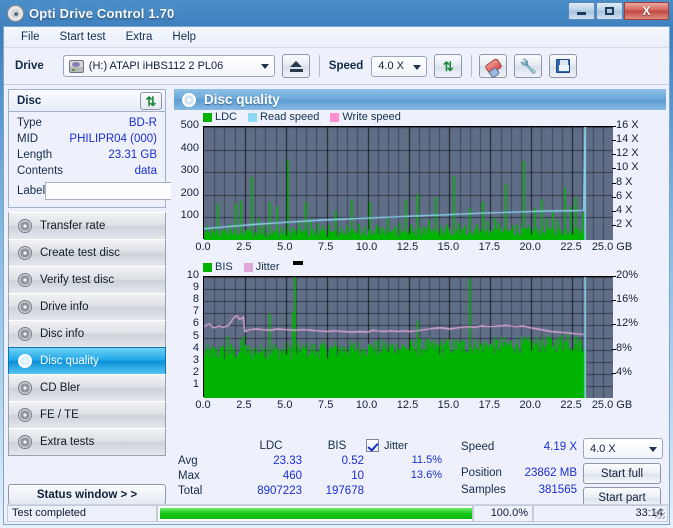 The width and height of the screenshot is (673, 528). Describe the element at coordinates (64, 307) in the screenshot. I see `sidebar-item-label: Drive info` at that location.